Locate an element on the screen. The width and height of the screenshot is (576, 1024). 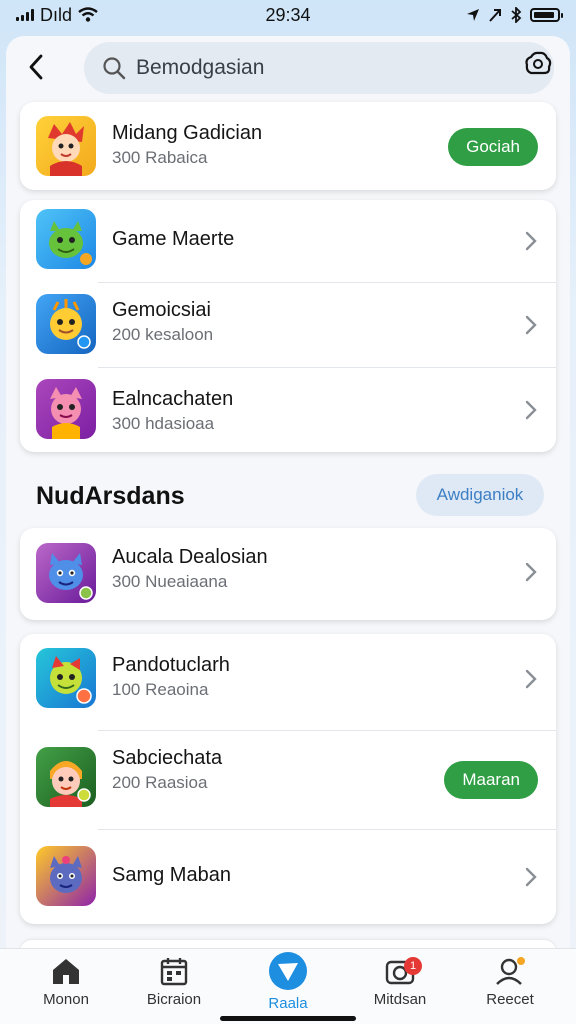
app-title: Aucala Dealosian is located at coordinates (190, 557).